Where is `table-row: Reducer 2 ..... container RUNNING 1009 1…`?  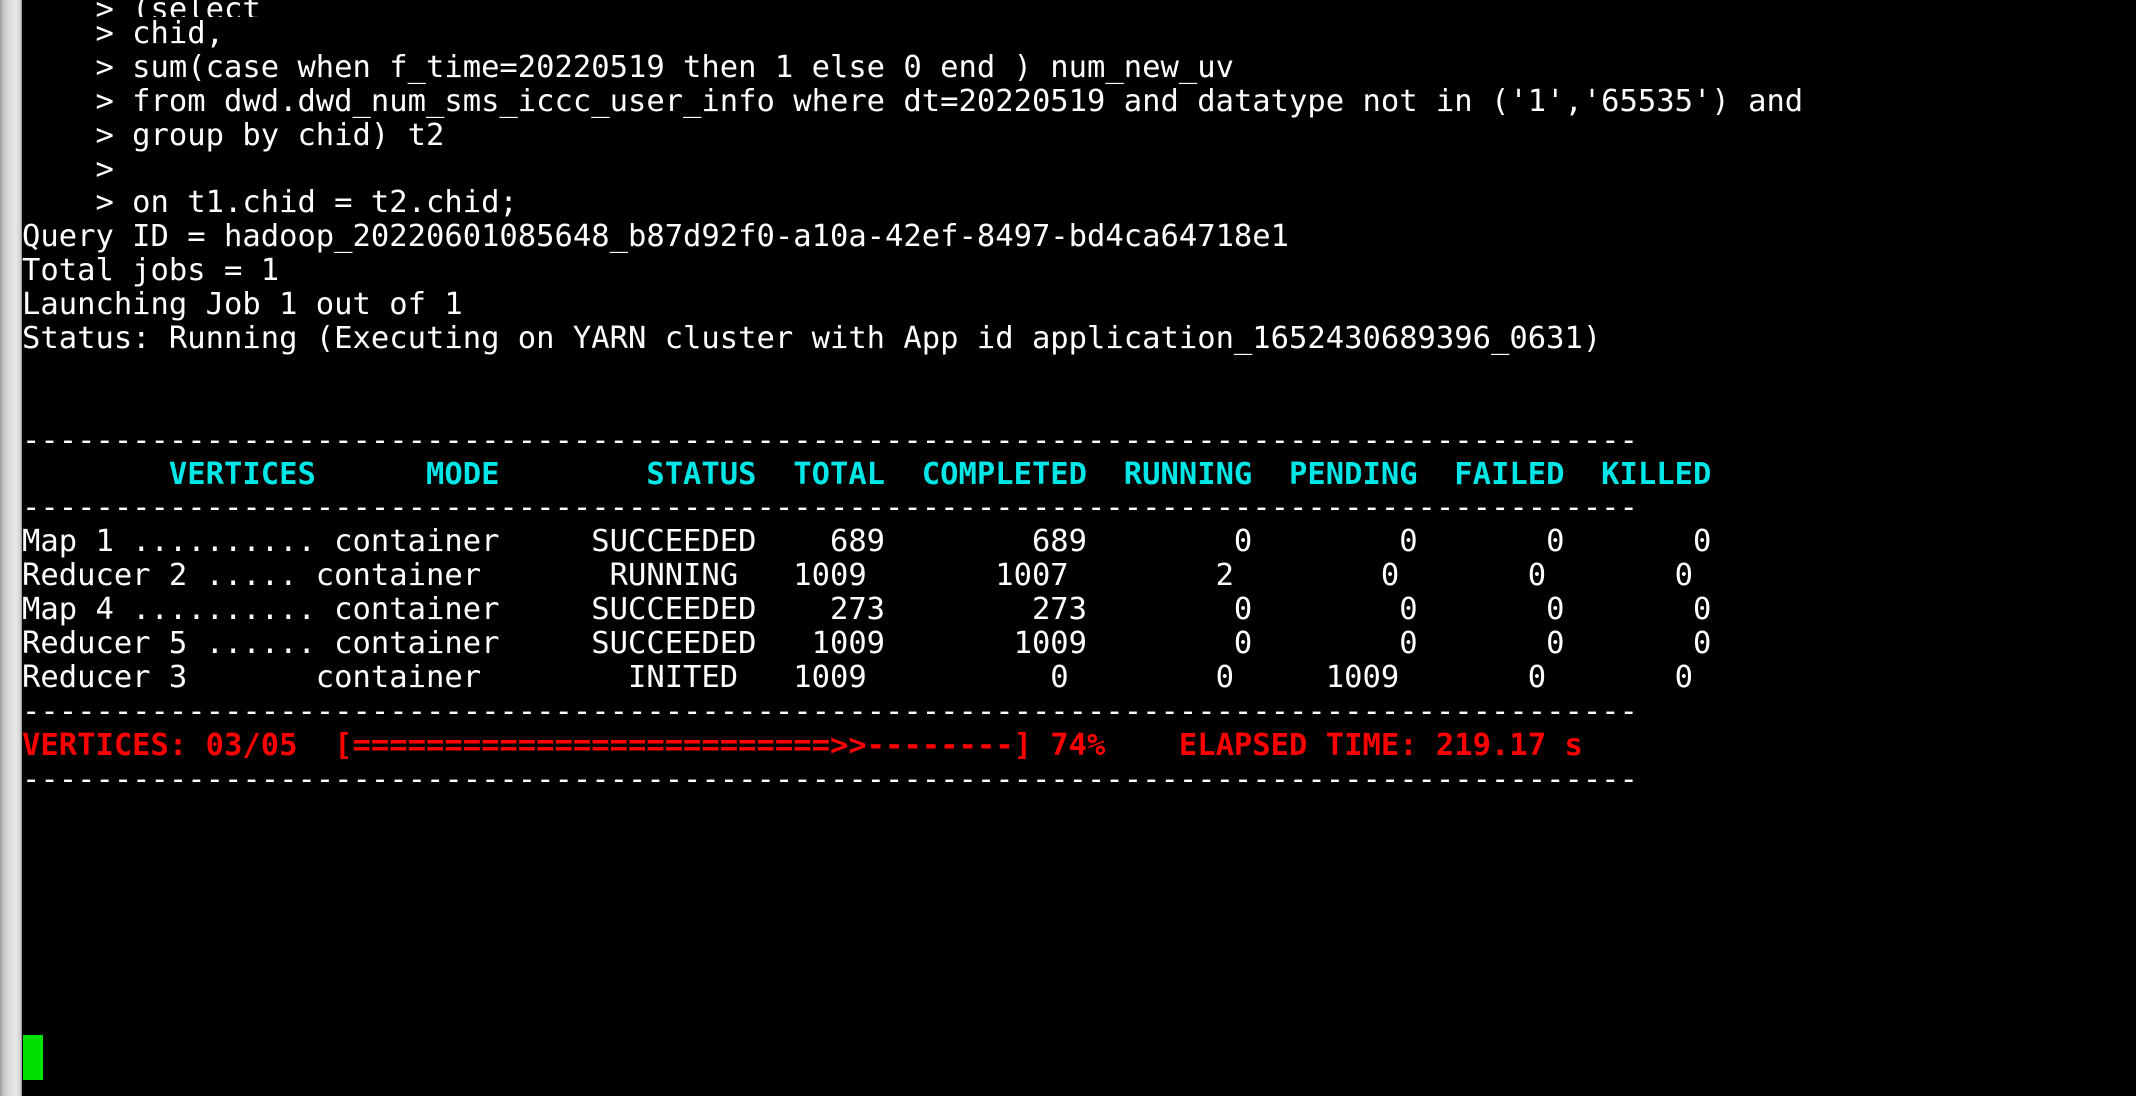
table-row: Reducer 2 ..... container RUNNING 1009 1… is located at coordinates (857, 576).